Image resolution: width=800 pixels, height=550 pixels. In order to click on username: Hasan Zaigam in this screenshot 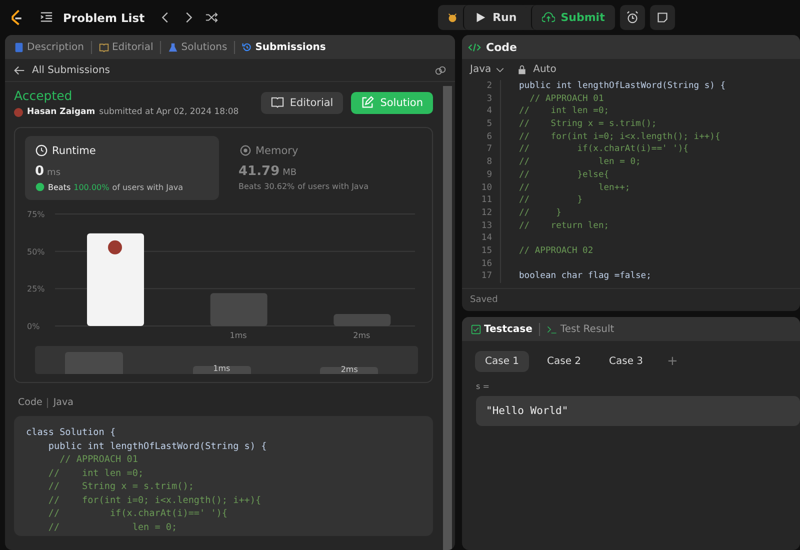, I will do `click(61, 112)`.